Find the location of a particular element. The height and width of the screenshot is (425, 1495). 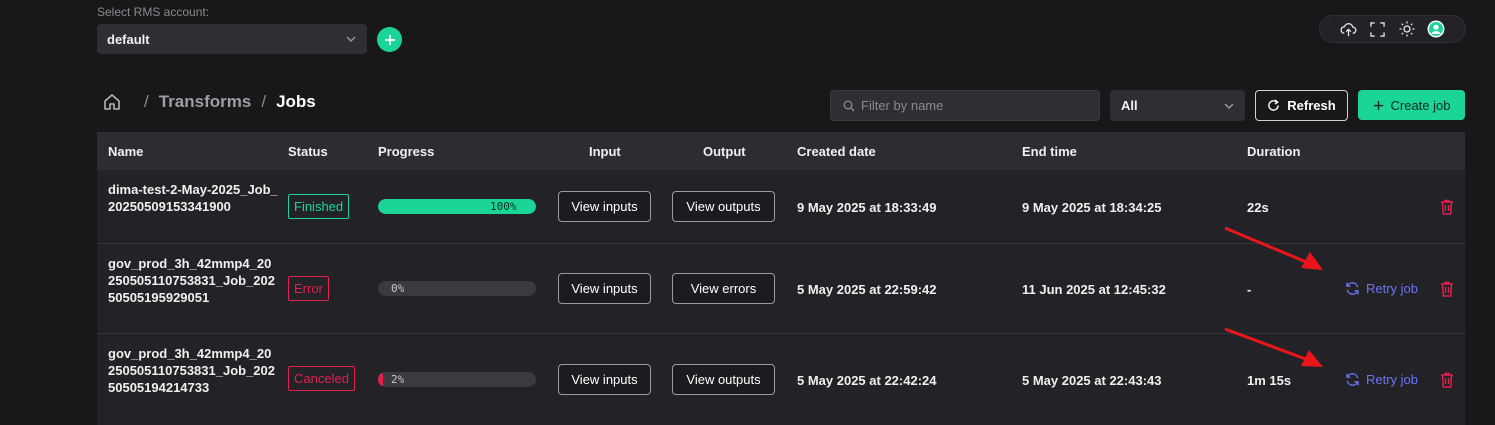

add-account-button is located at coordinates (389, 39).